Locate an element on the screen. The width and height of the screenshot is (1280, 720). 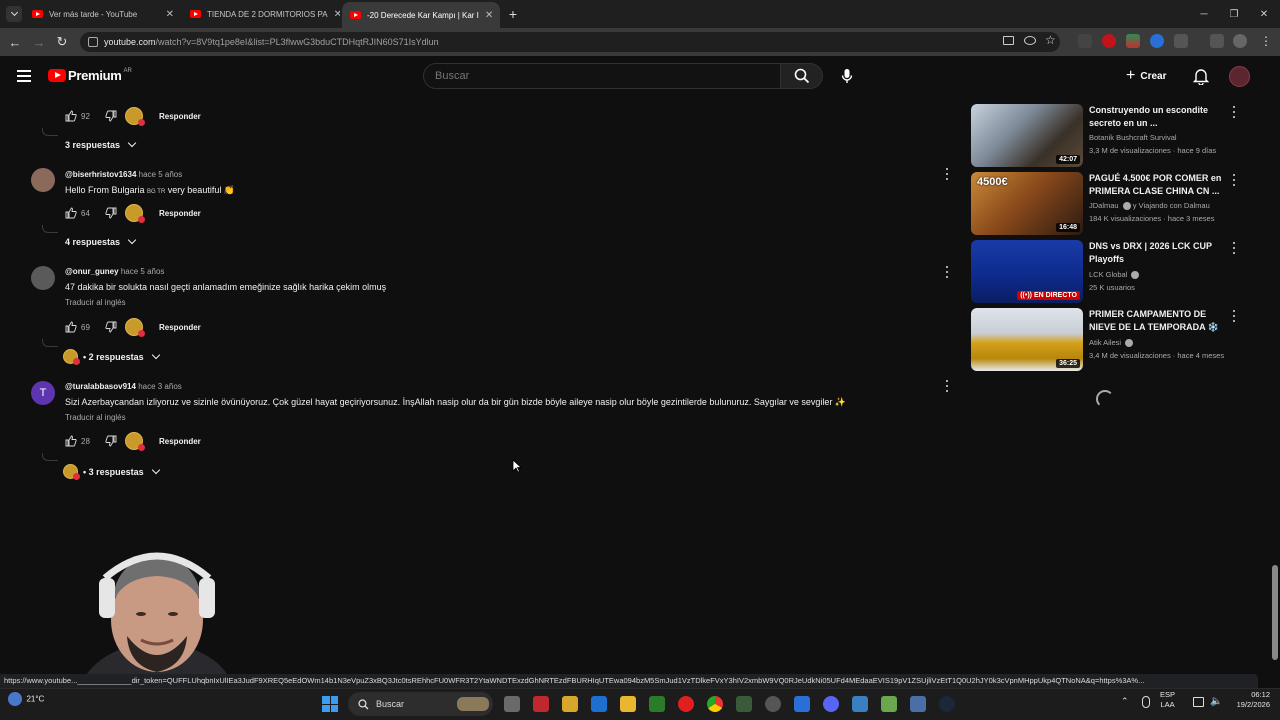
browser-tab-2: TIENDA DE 2 DORMITORIOS PA ✕ is located at coordinates (261, 14).